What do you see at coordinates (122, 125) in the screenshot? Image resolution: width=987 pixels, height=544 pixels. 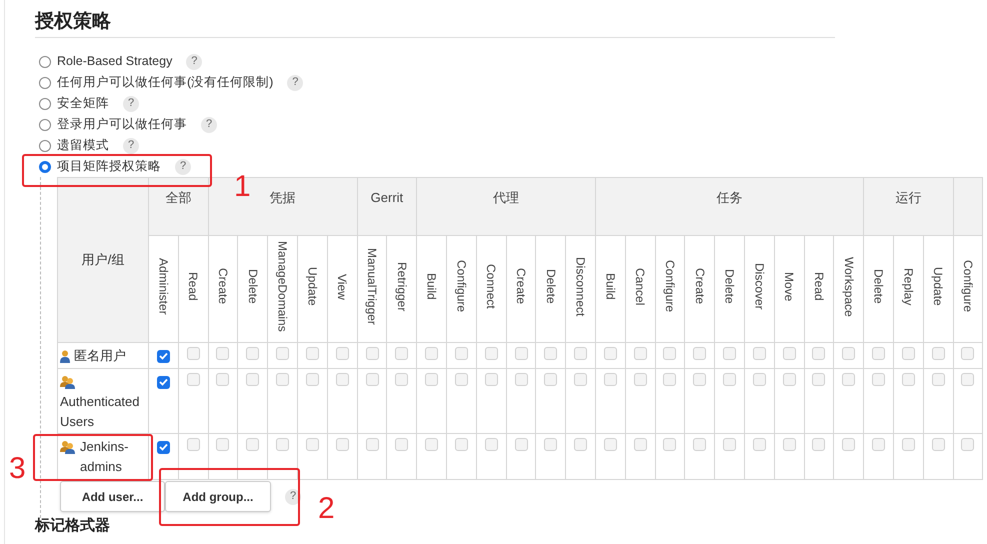 I see `strategy-label: 登录用户可以做任何事` at bounding box center [122, 125].